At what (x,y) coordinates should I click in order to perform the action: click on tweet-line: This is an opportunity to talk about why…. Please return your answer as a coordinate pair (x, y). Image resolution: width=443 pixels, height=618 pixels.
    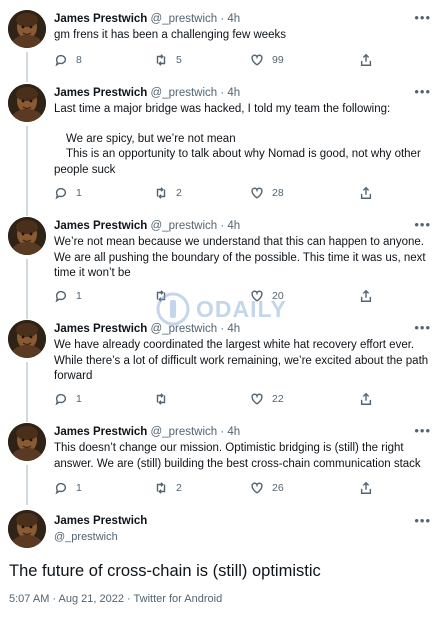
    Looking at the image, I should click on (243, 154).